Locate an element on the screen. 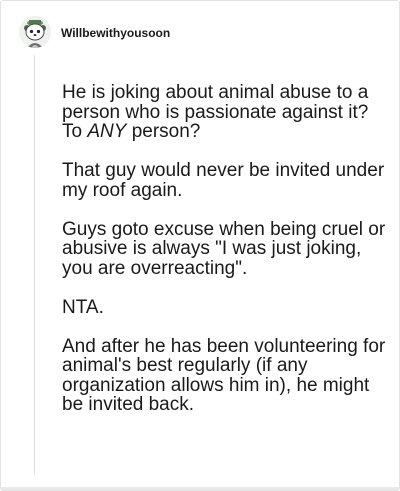 This screenshot has width=400, height=491. emphasis-text: ANY is located at coordinates (107, 131).